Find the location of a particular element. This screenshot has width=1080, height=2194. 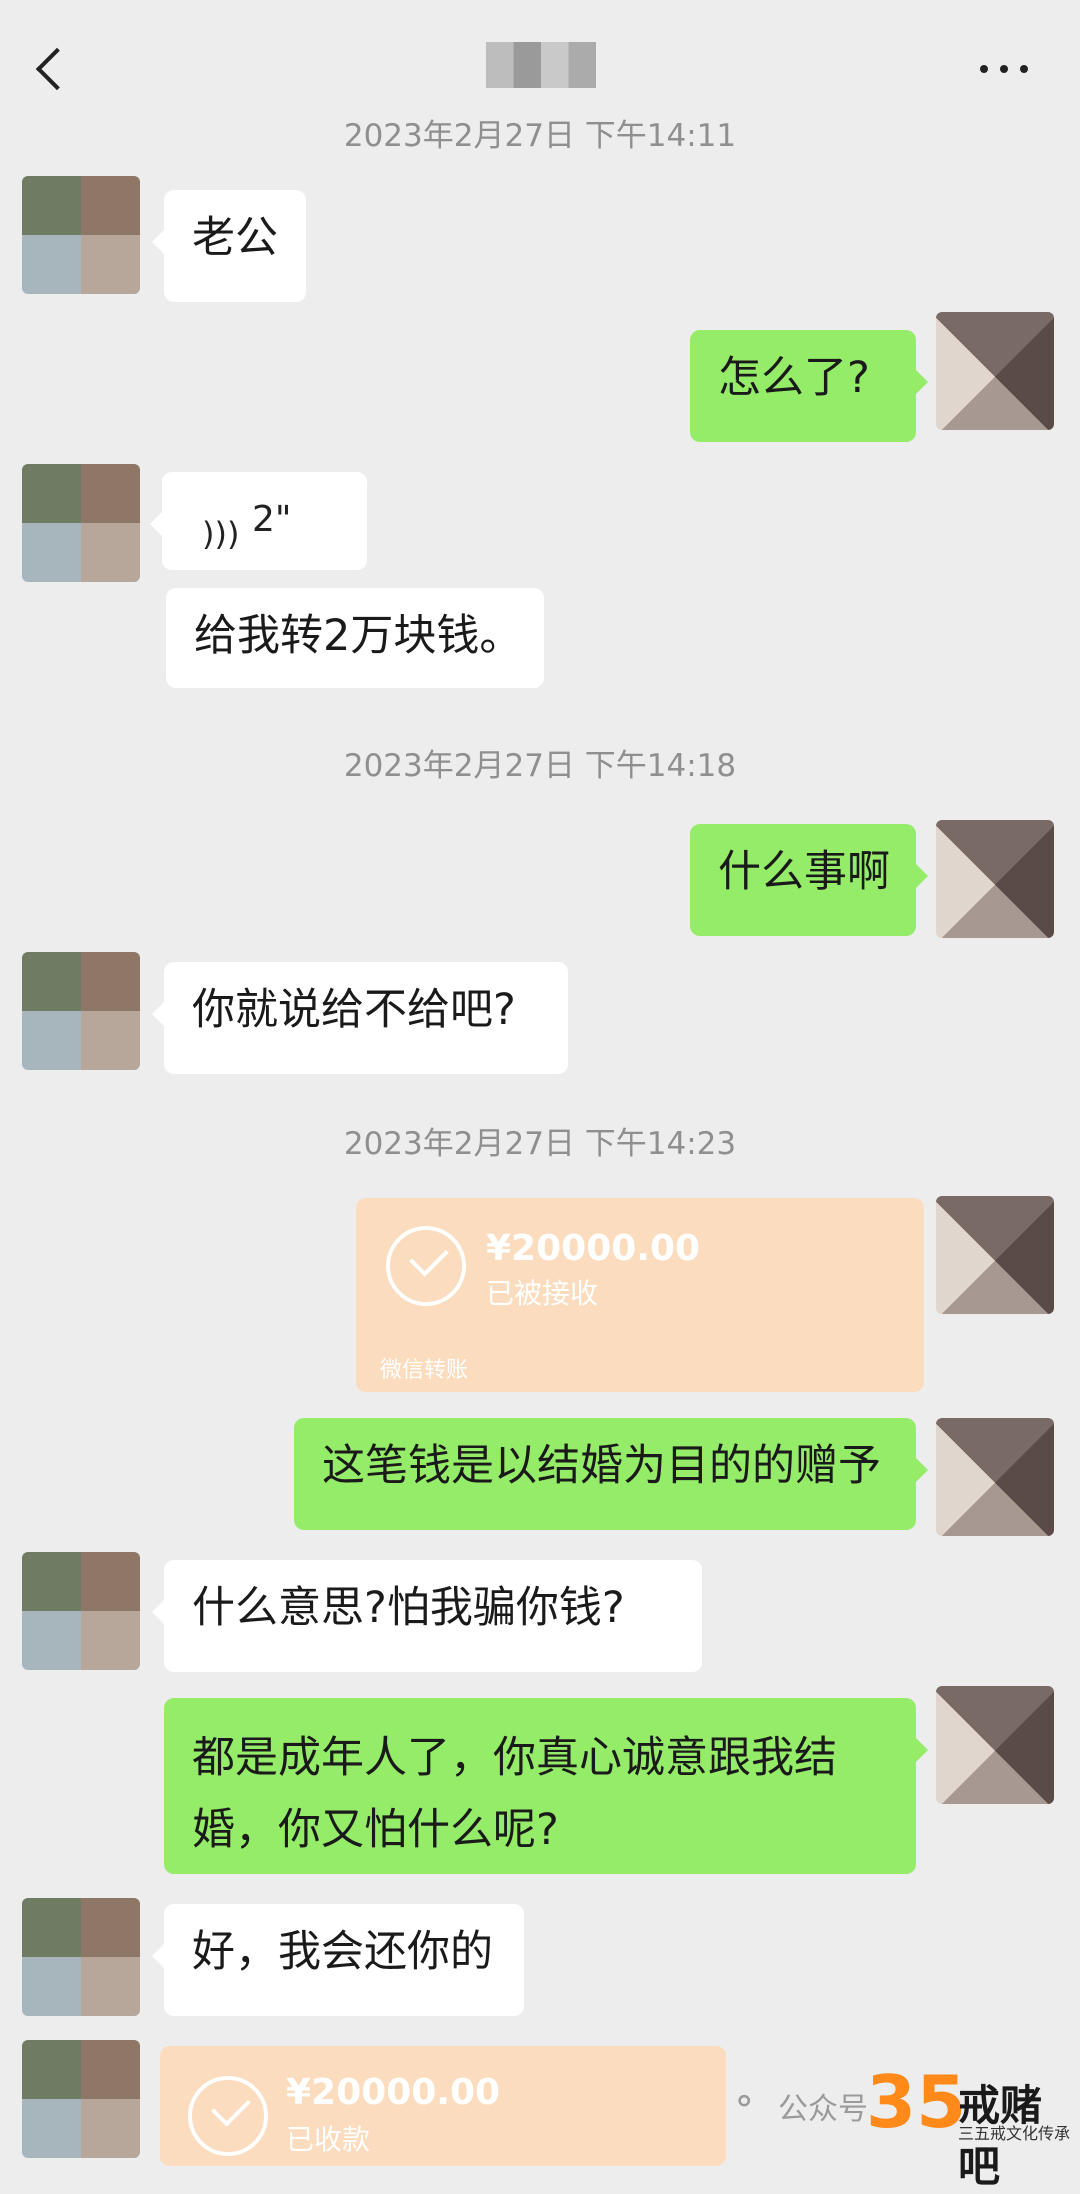

message-bubble: 好，我会还你的 is located at coordinates (338, 1960).